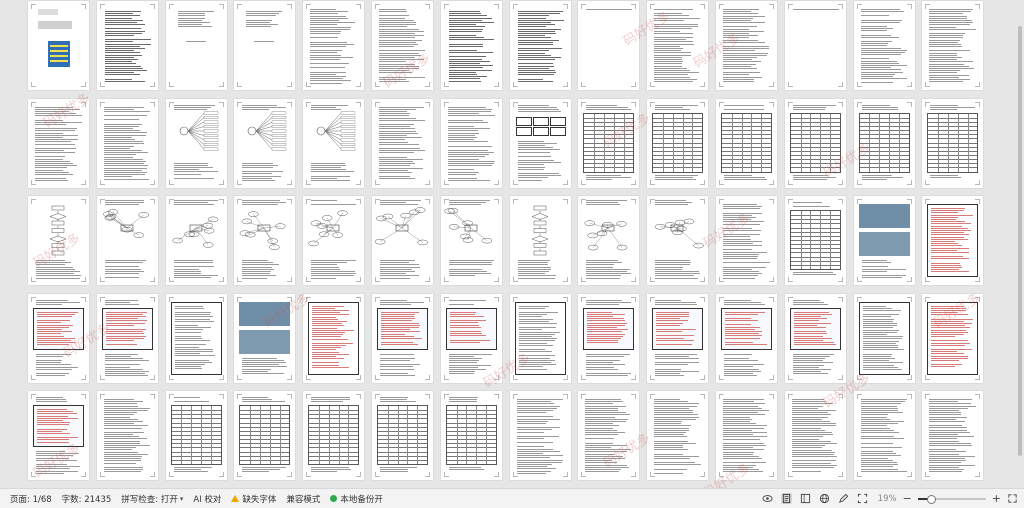  What do you see at coordinates (356, 499) in the screenshot?
I see `local-backup-button: 本地备份开` at bounding box center [356, 499].